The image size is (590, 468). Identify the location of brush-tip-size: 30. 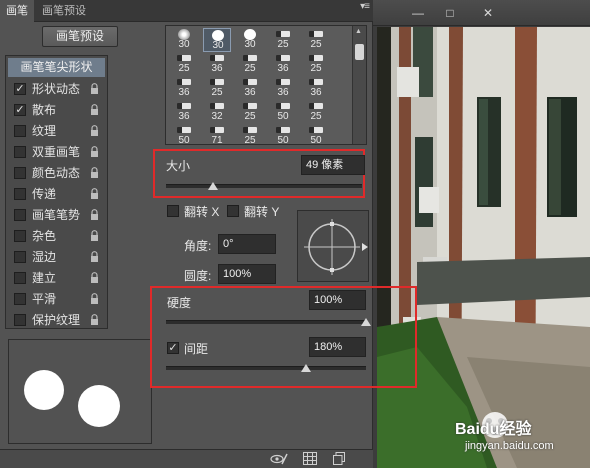
(250, 44).